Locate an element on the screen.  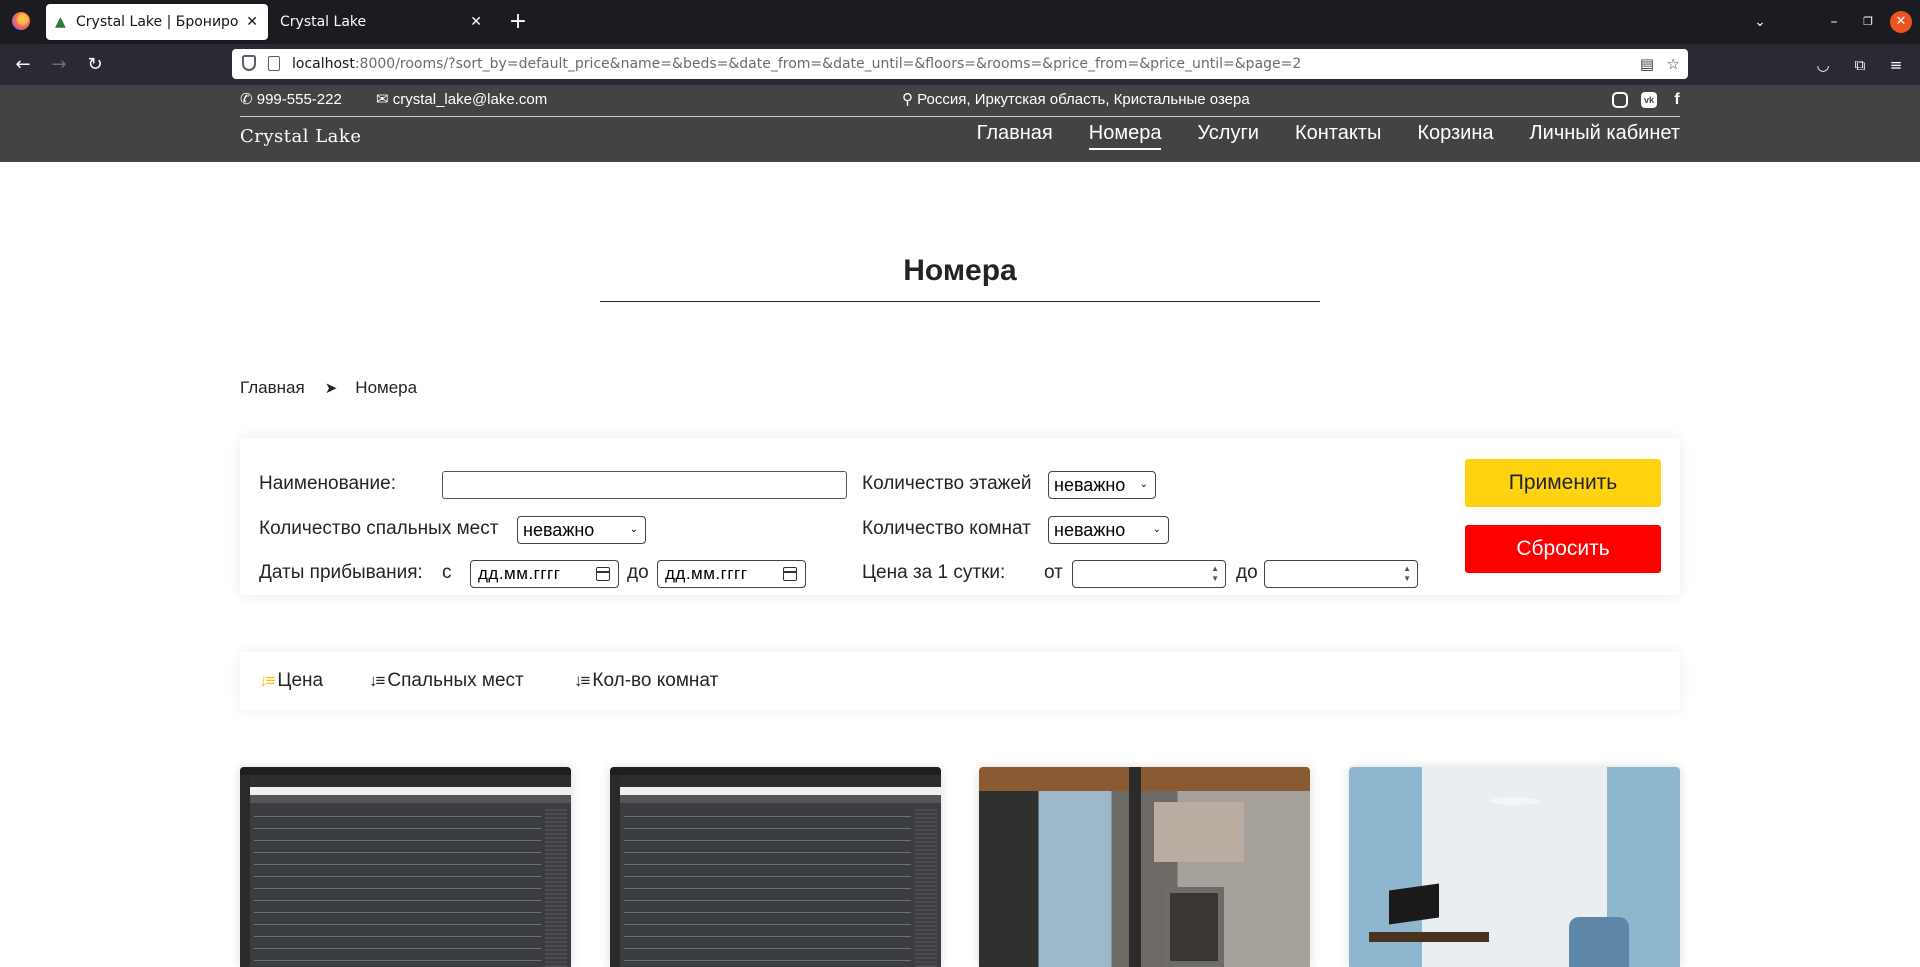
pocket-icon: ◡ is located at coordinates (1823, 65).